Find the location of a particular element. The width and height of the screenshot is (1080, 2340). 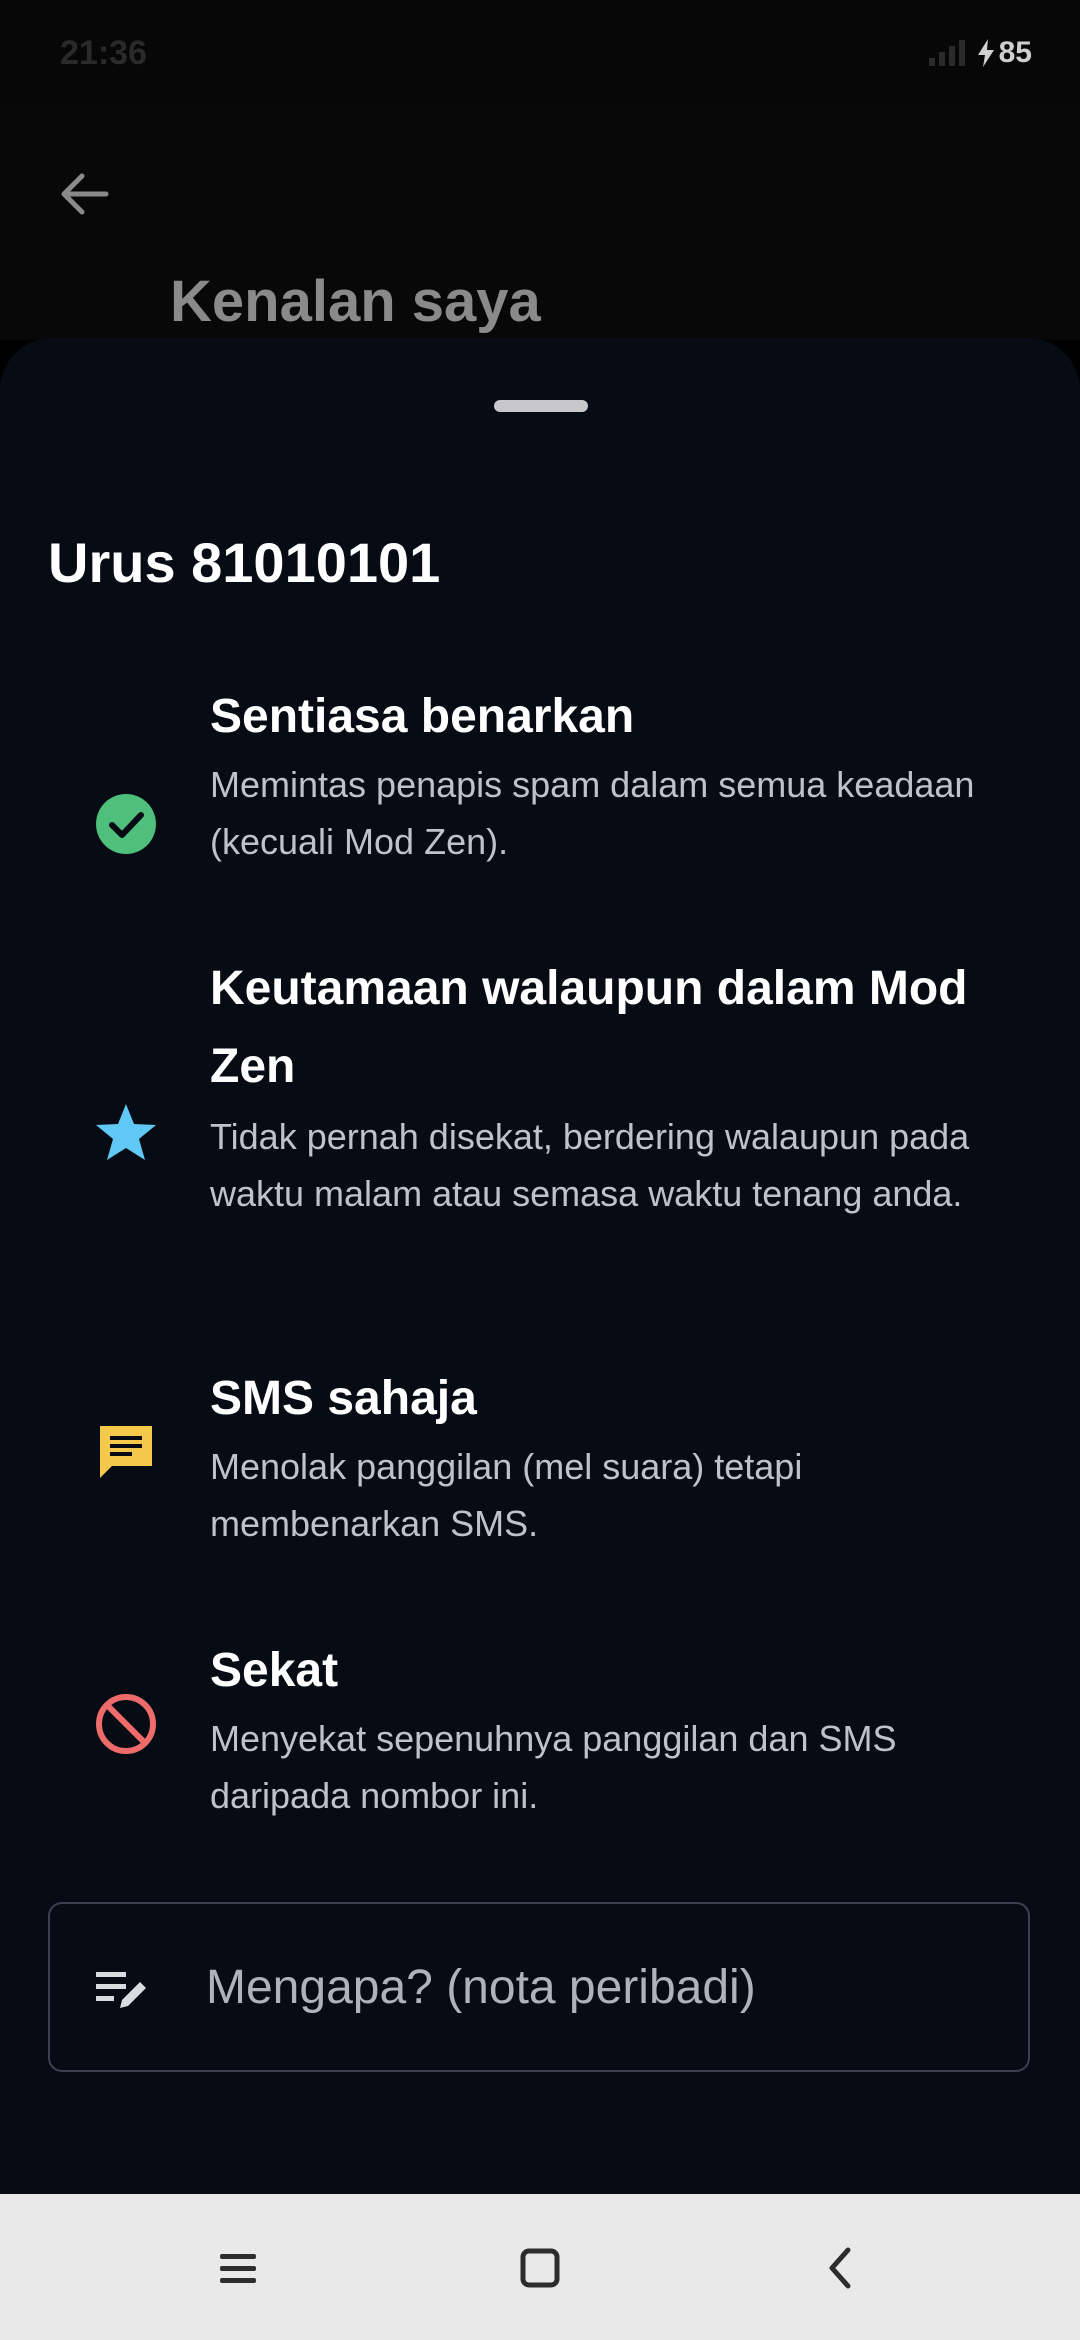

option-title: Sekat is located at coordinates (274, 1670).